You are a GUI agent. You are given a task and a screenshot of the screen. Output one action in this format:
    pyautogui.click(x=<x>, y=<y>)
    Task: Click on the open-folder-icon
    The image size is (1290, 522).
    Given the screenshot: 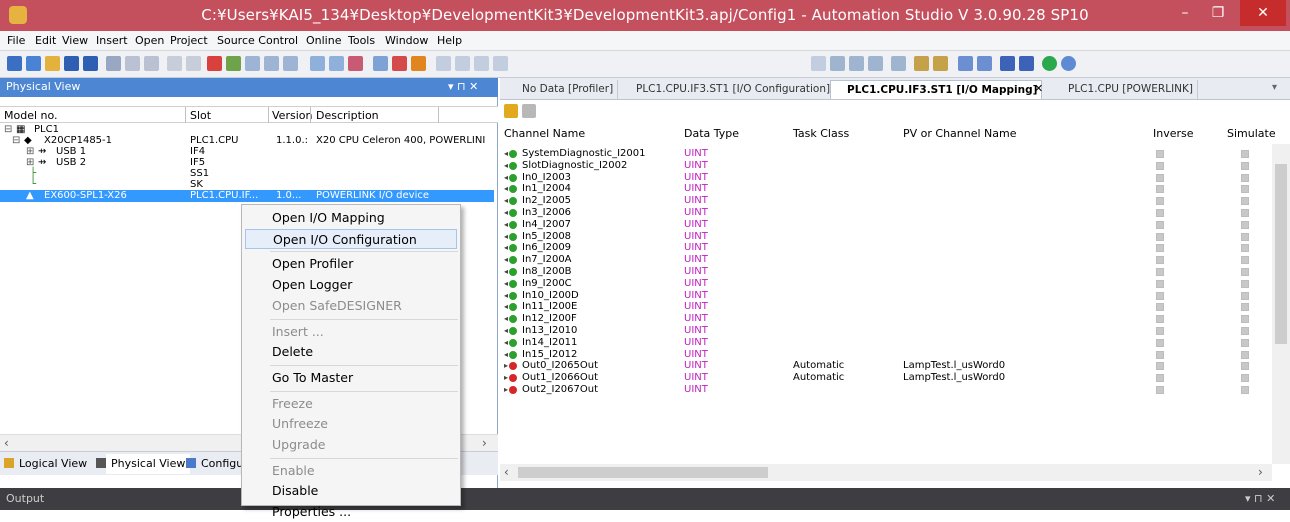 What is the action you would take?
    pyautogui.click(x=52, y=63)
    